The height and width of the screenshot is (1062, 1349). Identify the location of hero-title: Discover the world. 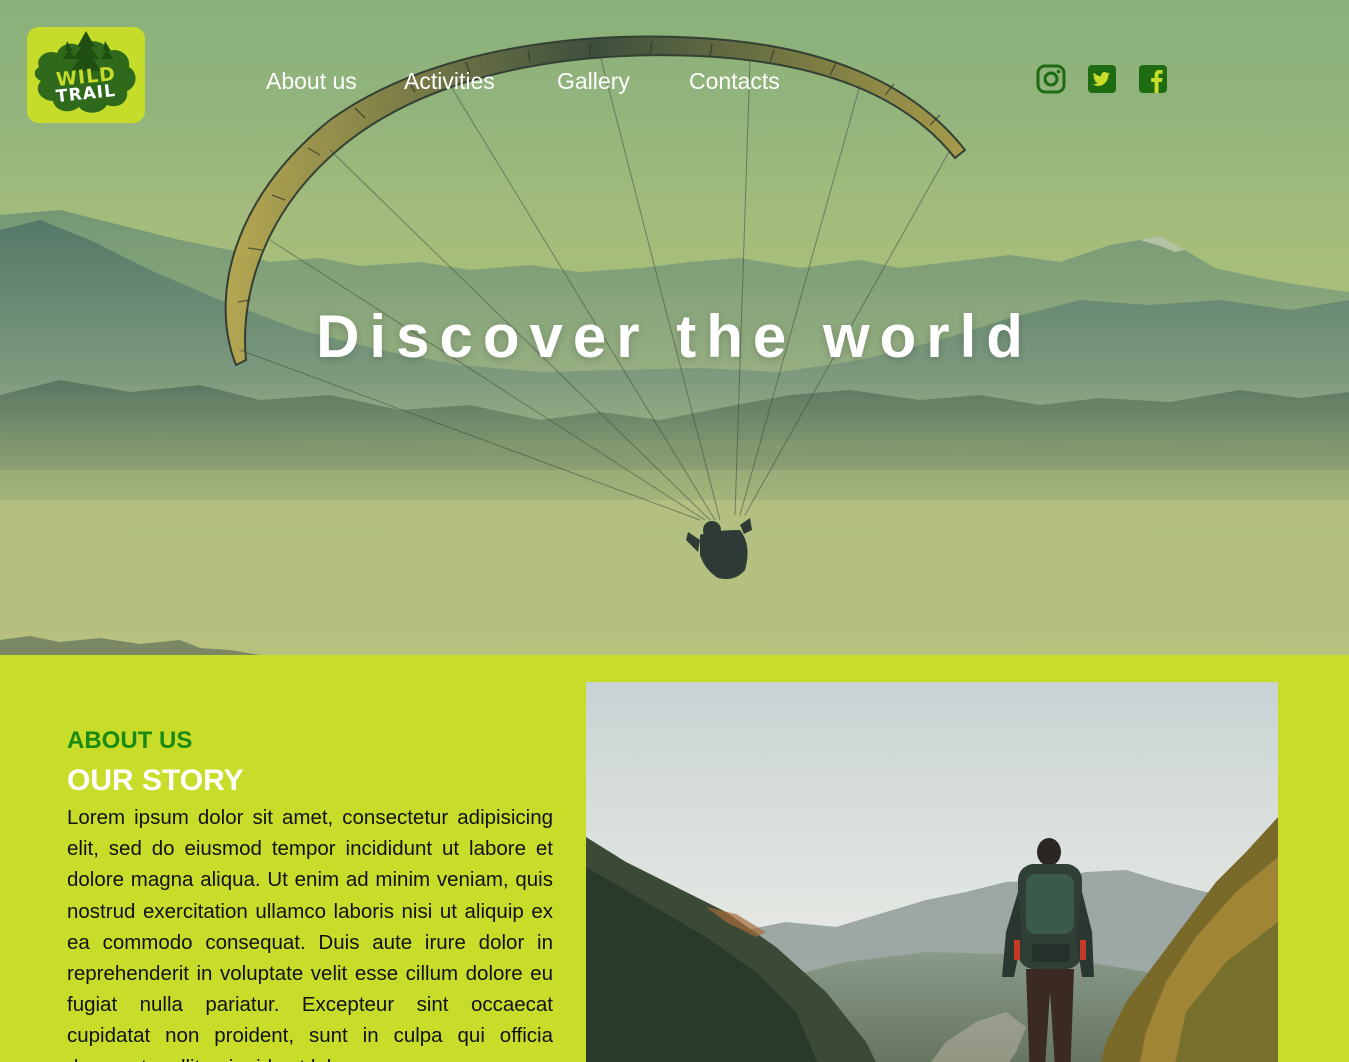
(674, 336).